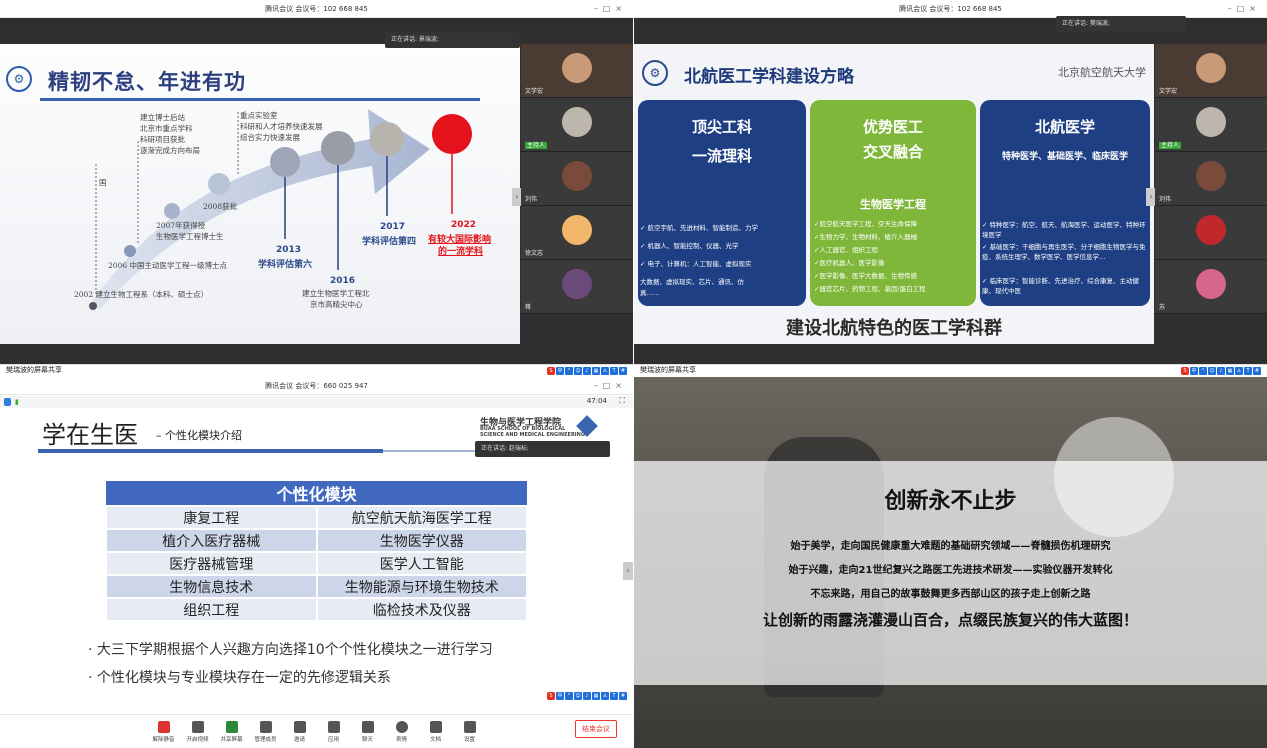 The image size is (1267, 748). I want to click on left-item: ✓ 电子、计算机：人工智能、虚拟现实, so click(696, 264).